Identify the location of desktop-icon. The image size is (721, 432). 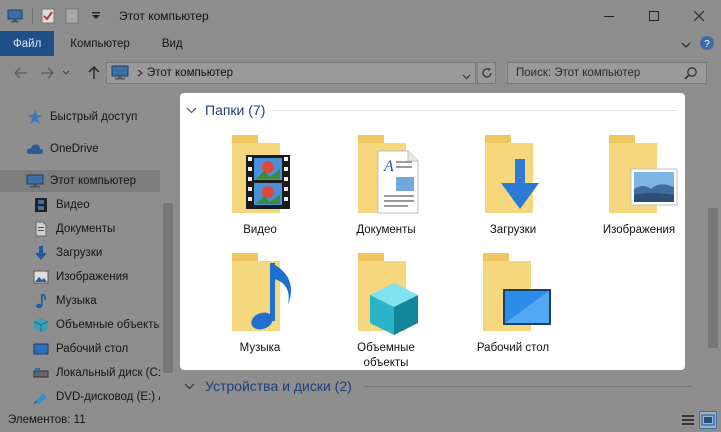
(41, 349).